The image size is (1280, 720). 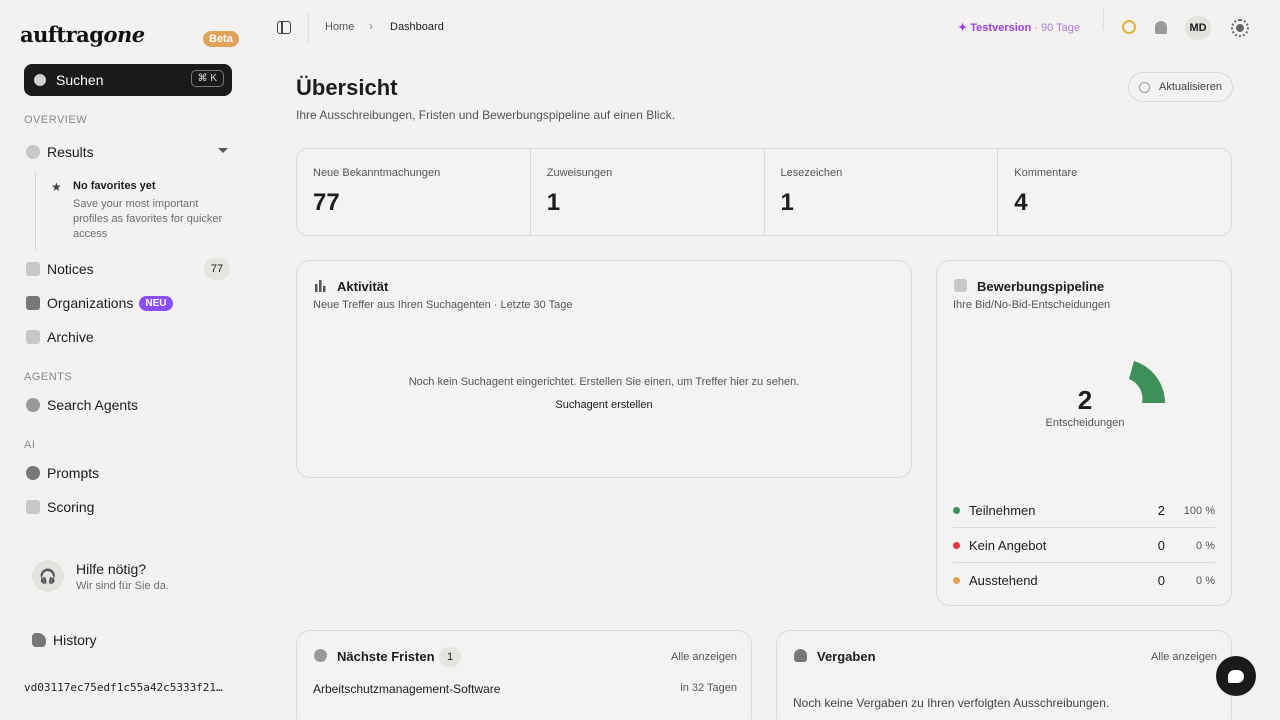 What do you see at coordinates (284, 27) in the screenshot?
I see `sidebar-toggle-icon` at bounding box center [284, 27].